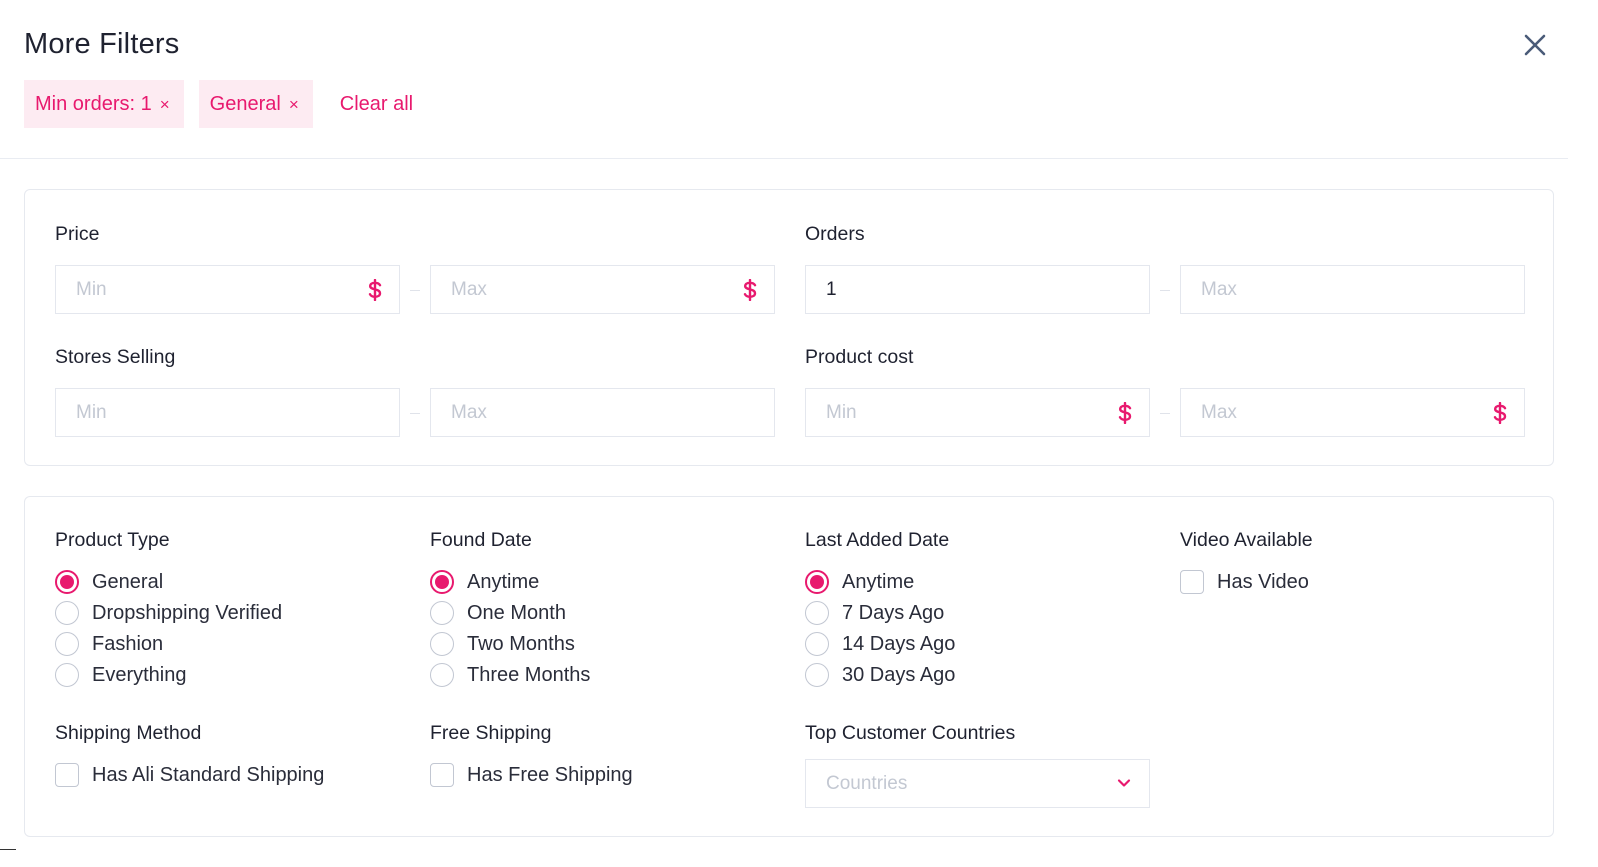  I want to click on product-cost-label: Product cost, so click(859, 357).